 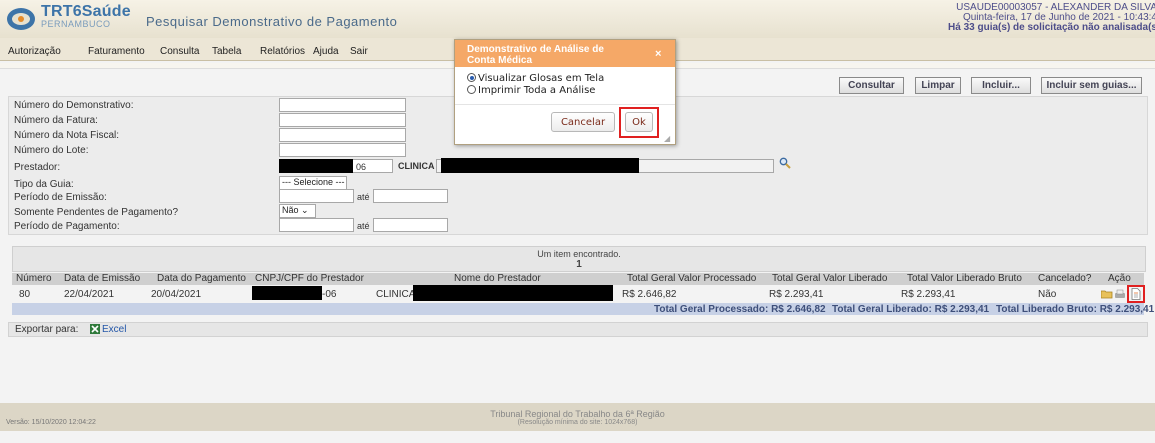 I want to click on col-nome-prestador: Nome do Prestador, so click(x=497, y=279).